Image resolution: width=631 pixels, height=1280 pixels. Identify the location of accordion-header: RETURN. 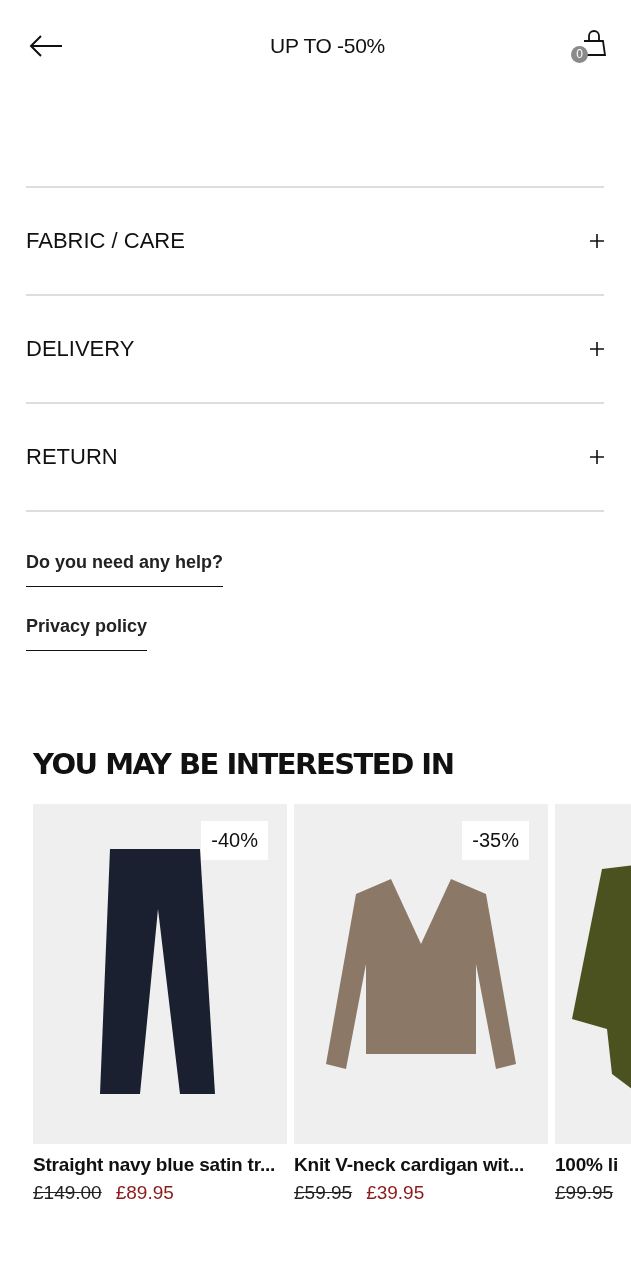
(315, 458).